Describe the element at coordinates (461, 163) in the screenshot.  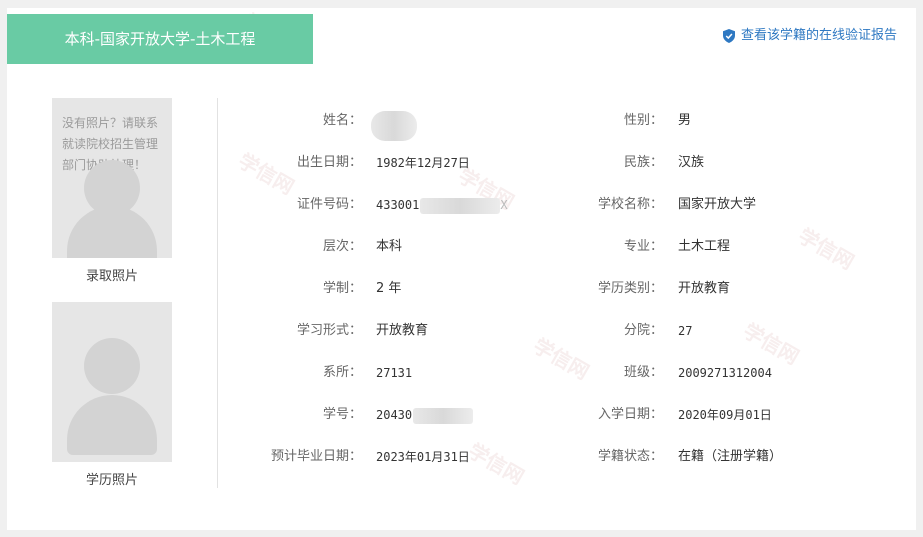
I see `field-ethnicity: 民族： 汉族` at that location.